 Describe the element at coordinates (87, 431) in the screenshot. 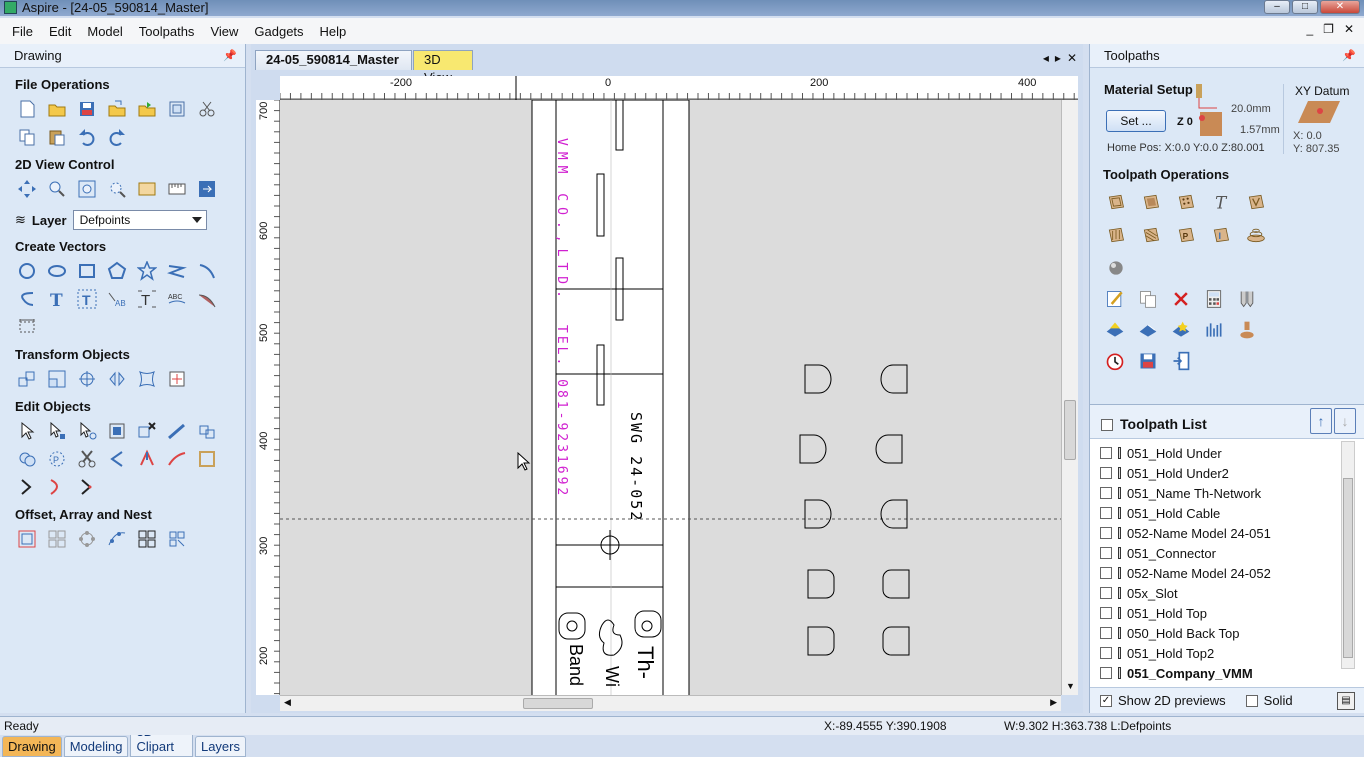

I see `transform-mode-icon` at that location.